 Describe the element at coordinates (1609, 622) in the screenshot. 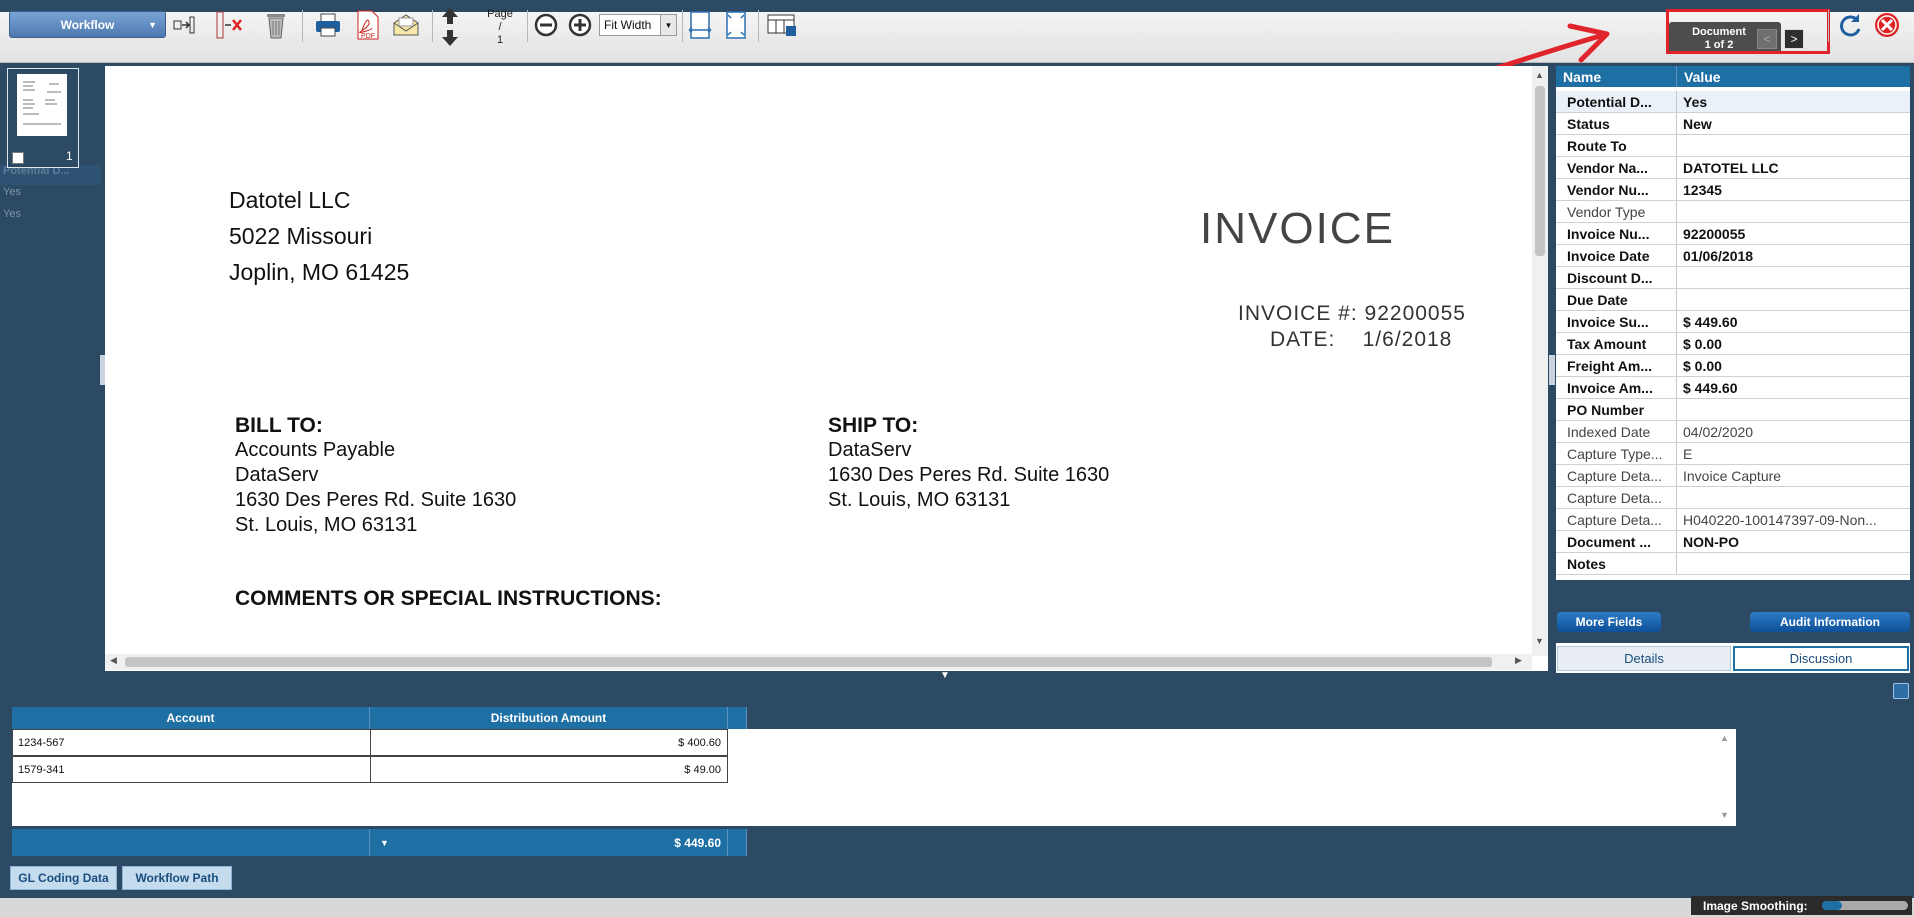

I see `more-fields-button: More Fields` at that location.